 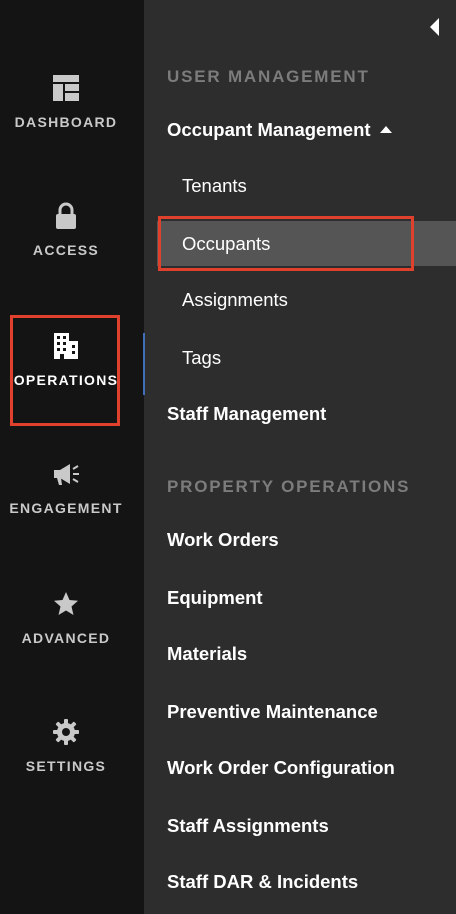 I want to click on menu-item-label: Occupant Management, so click(x=269, y=129).